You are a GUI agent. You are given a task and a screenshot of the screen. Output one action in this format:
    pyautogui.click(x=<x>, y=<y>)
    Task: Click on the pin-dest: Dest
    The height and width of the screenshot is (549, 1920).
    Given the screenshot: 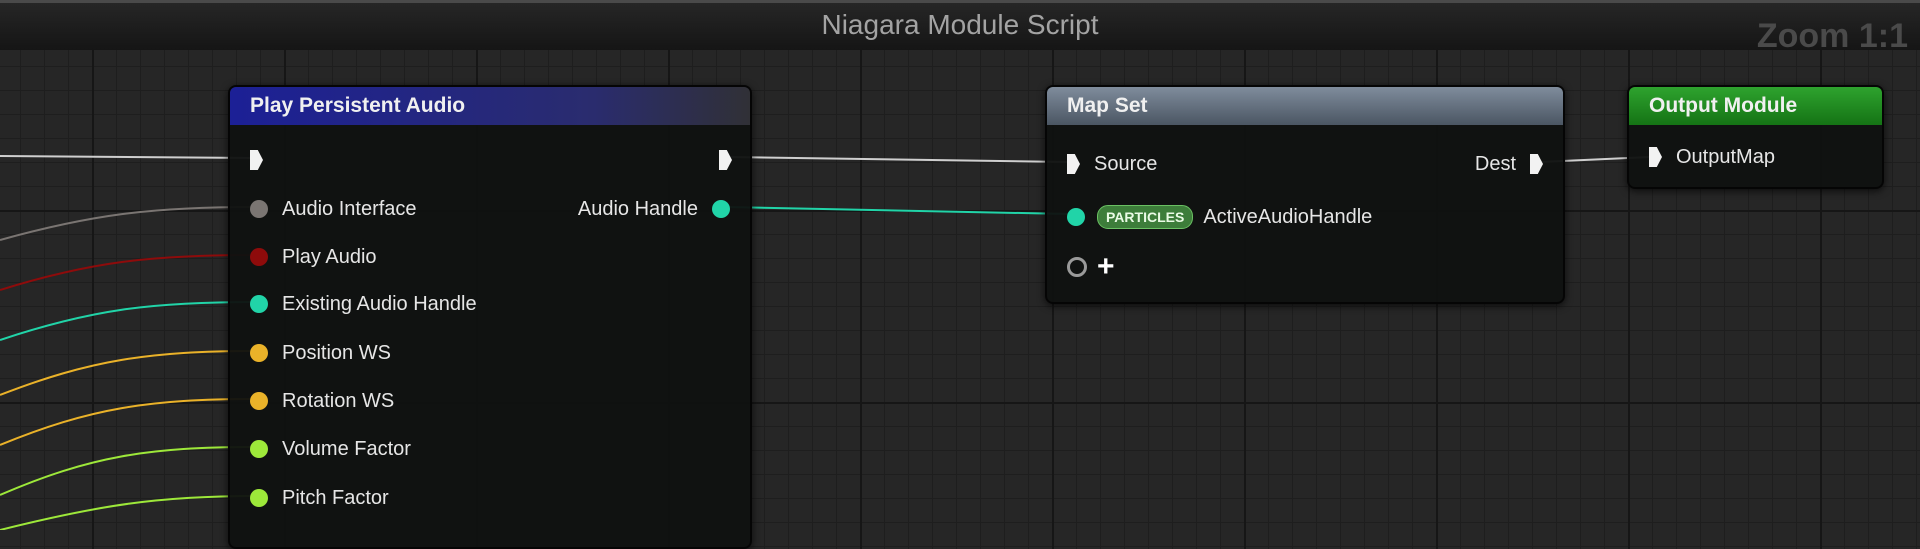 What is the action you would take?
    pyautogui.click(x=1509, y=164)
    